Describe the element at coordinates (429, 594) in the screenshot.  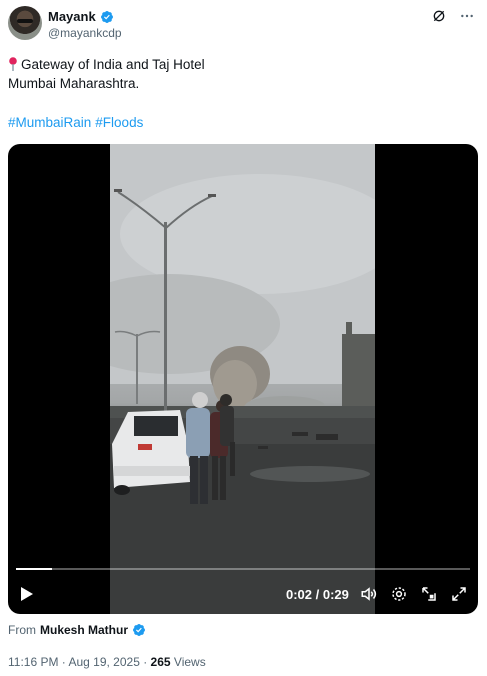
I see `pip-icon` at that location.